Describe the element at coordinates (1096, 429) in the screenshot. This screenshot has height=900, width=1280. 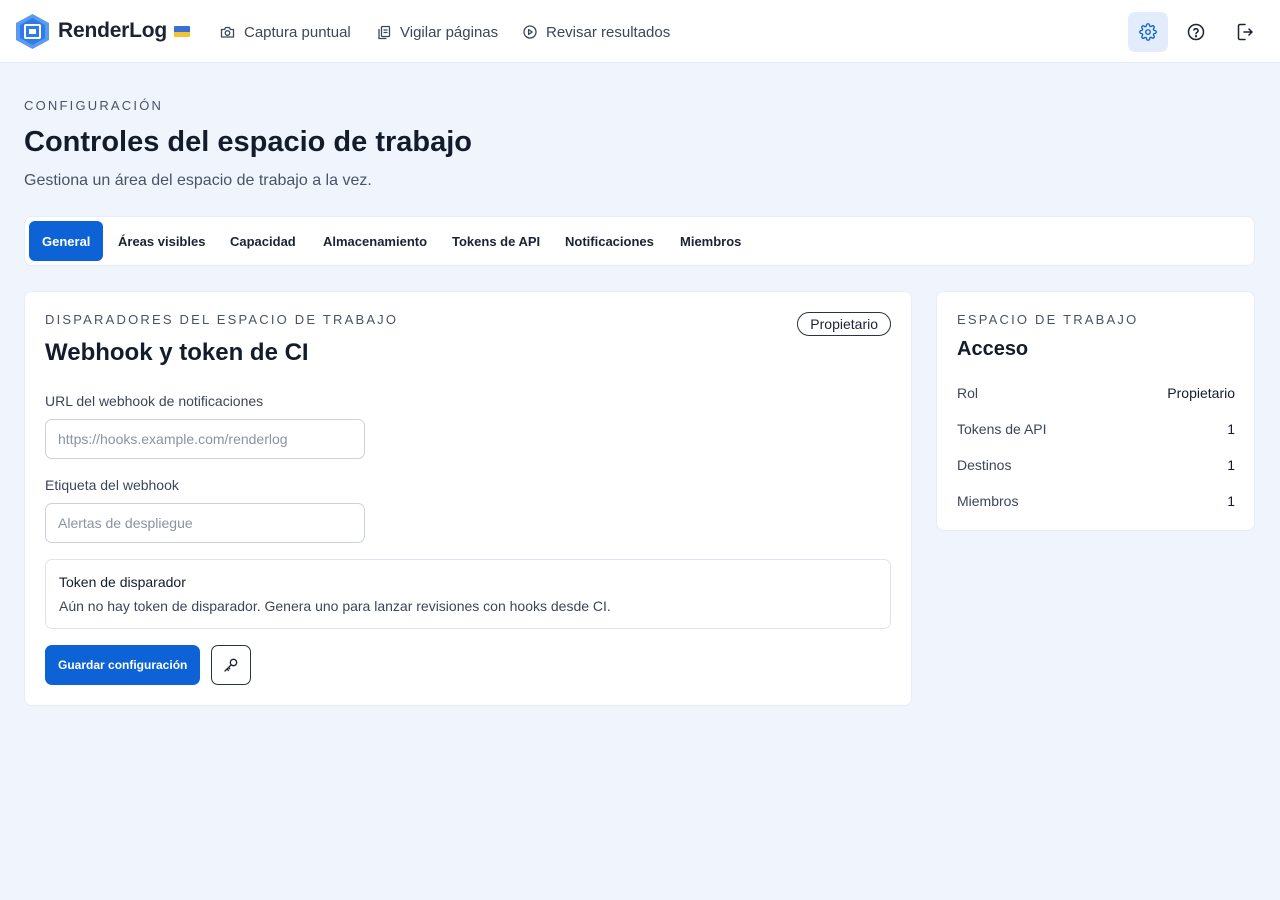
I see `stat-row-tokens: Tokens de API 1` at that location.